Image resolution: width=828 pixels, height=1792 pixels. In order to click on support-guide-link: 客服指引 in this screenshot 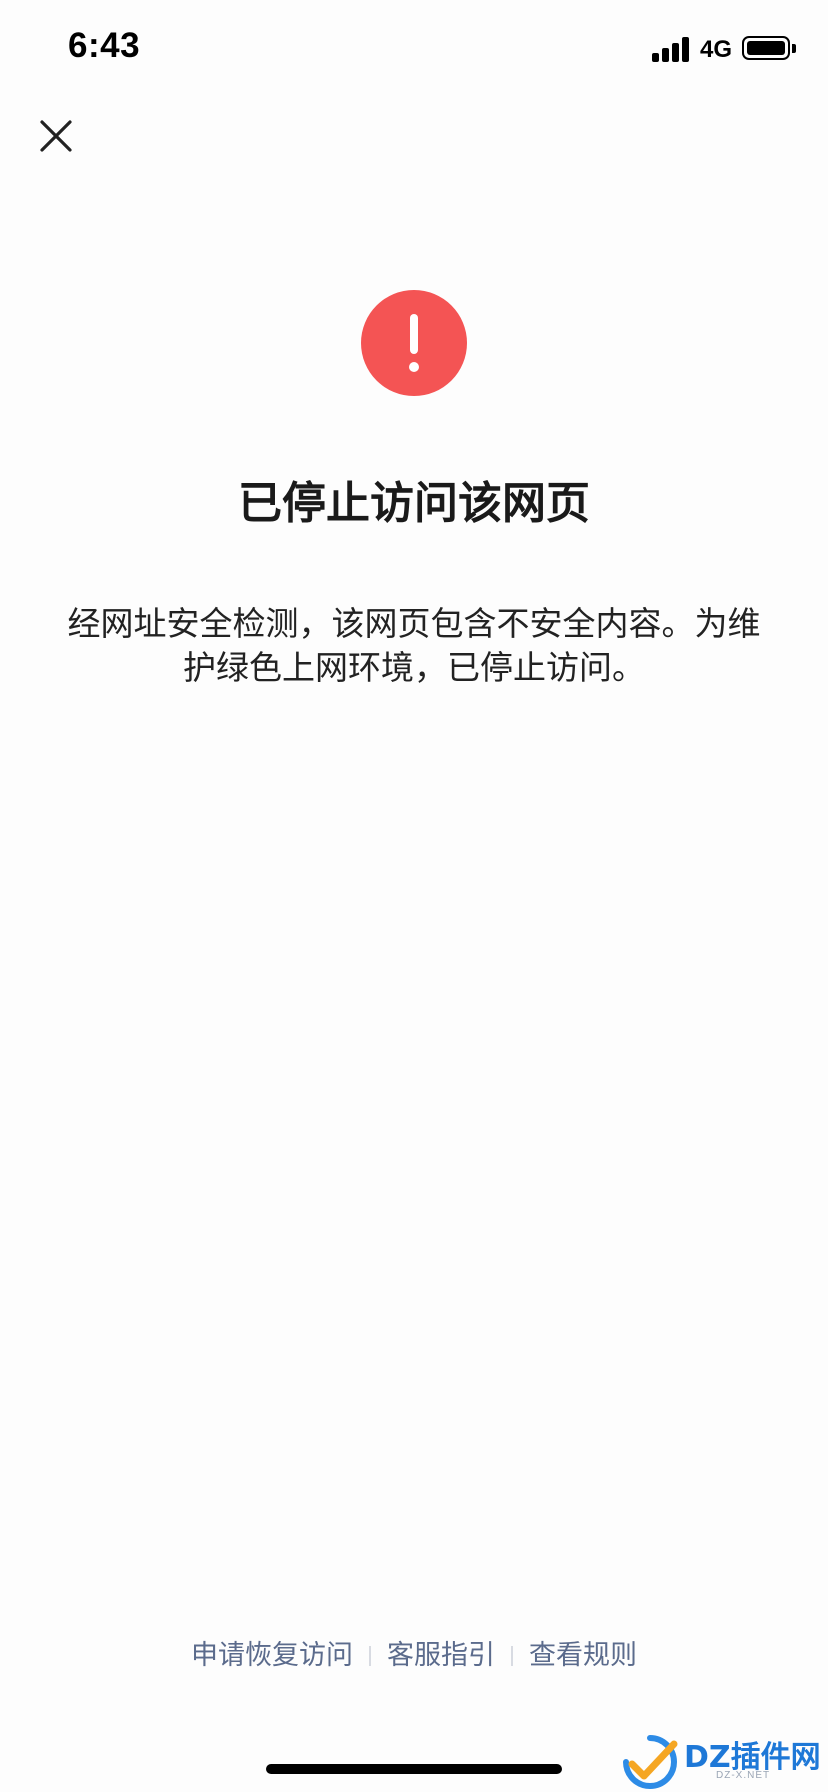, I will do `click(441, 1656)`.